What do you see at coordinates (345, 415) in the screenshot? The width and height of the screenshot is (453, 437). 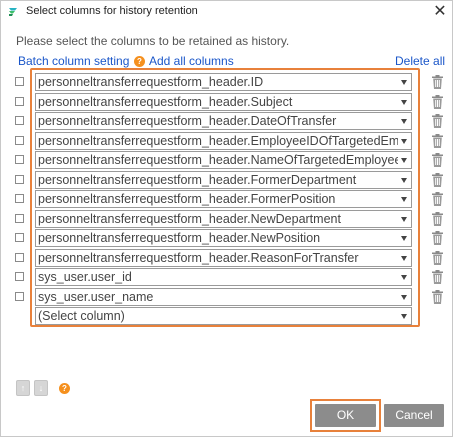 I see `ok-button: OK` at bounding box center [345, 415].